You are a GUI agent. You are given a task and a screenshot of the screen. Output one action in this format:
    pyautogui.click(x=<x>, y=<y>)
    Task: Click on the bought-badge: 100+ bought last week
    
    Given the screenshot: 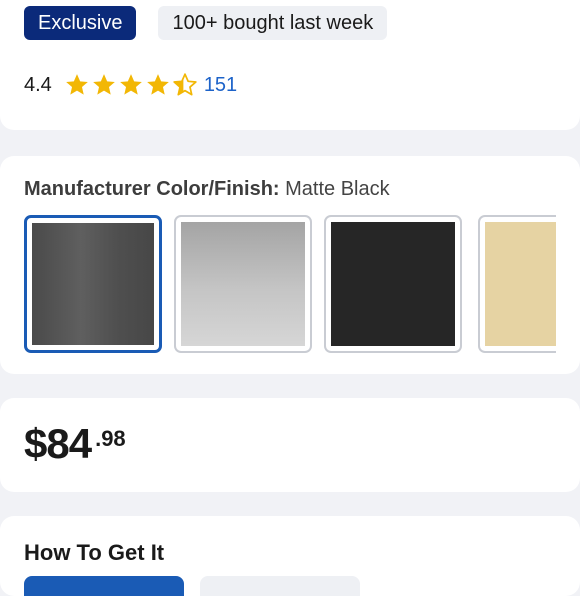 What is the action you would take?
    pyautogui.click(x=273, y=23)
    